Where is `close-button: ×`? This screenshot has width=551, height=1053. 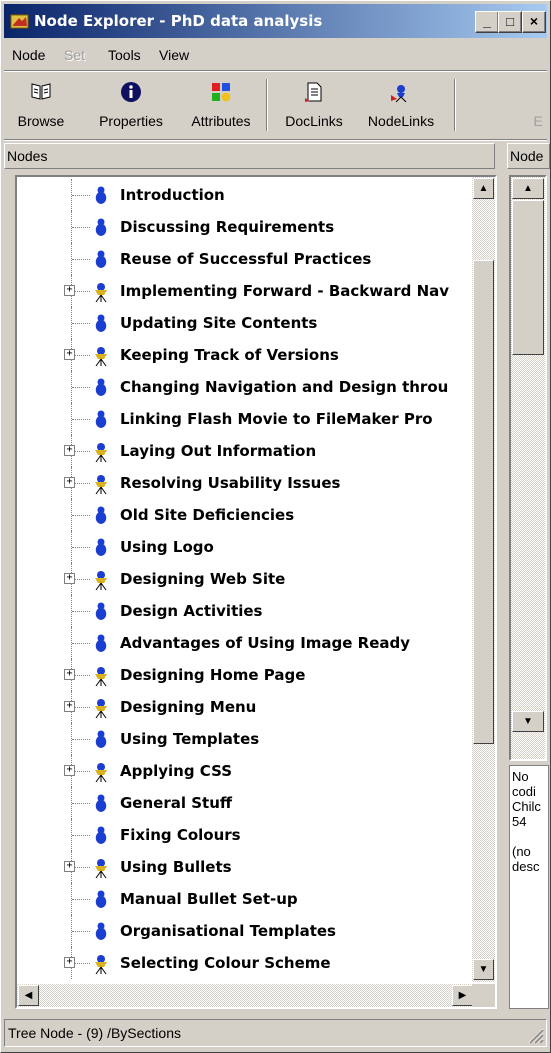
close-button: × is located at coordinates (534, 22).